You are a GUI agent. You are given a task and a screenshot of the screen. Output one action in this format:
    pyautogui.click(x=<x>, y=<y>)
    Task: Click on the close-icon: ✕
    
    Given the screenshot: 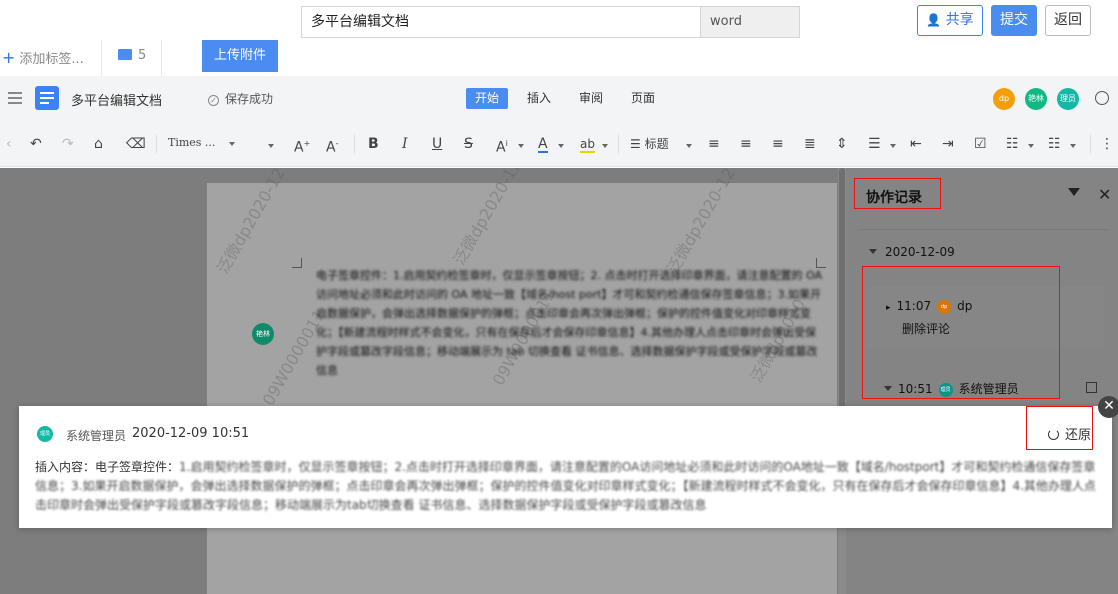 What is the action you would take?
    pyautogui.click(x=1104, y=194)
    